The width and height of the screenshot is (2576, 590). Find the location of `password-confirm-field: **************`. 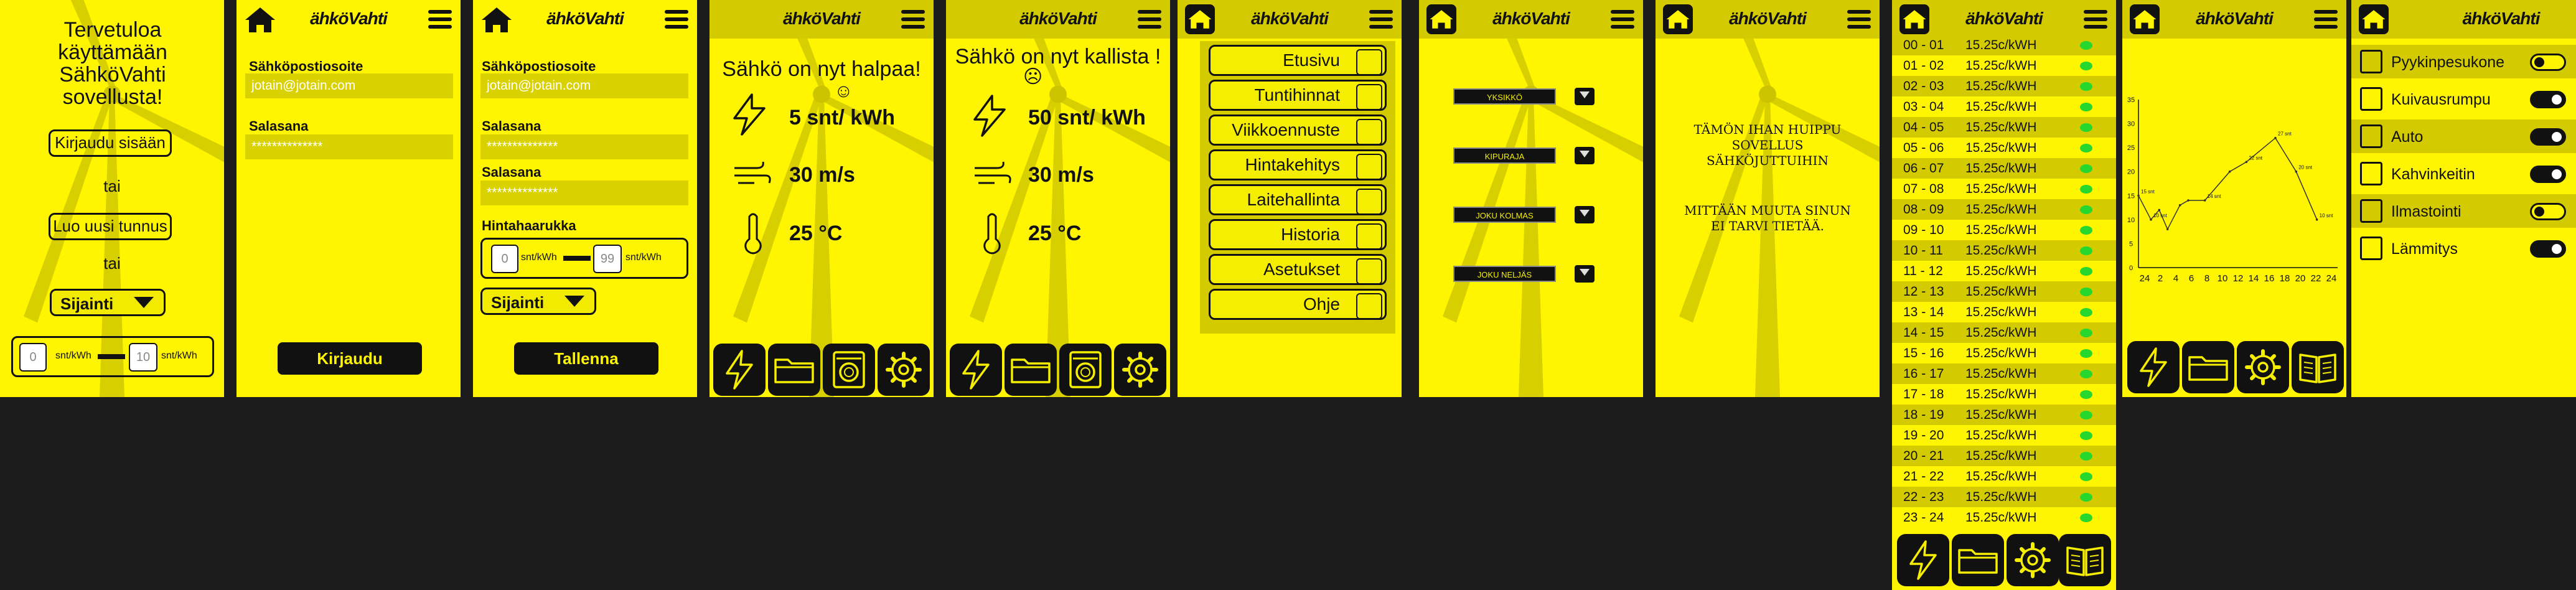

password-confirm-field: ************** is located at coordinates (584, 192).